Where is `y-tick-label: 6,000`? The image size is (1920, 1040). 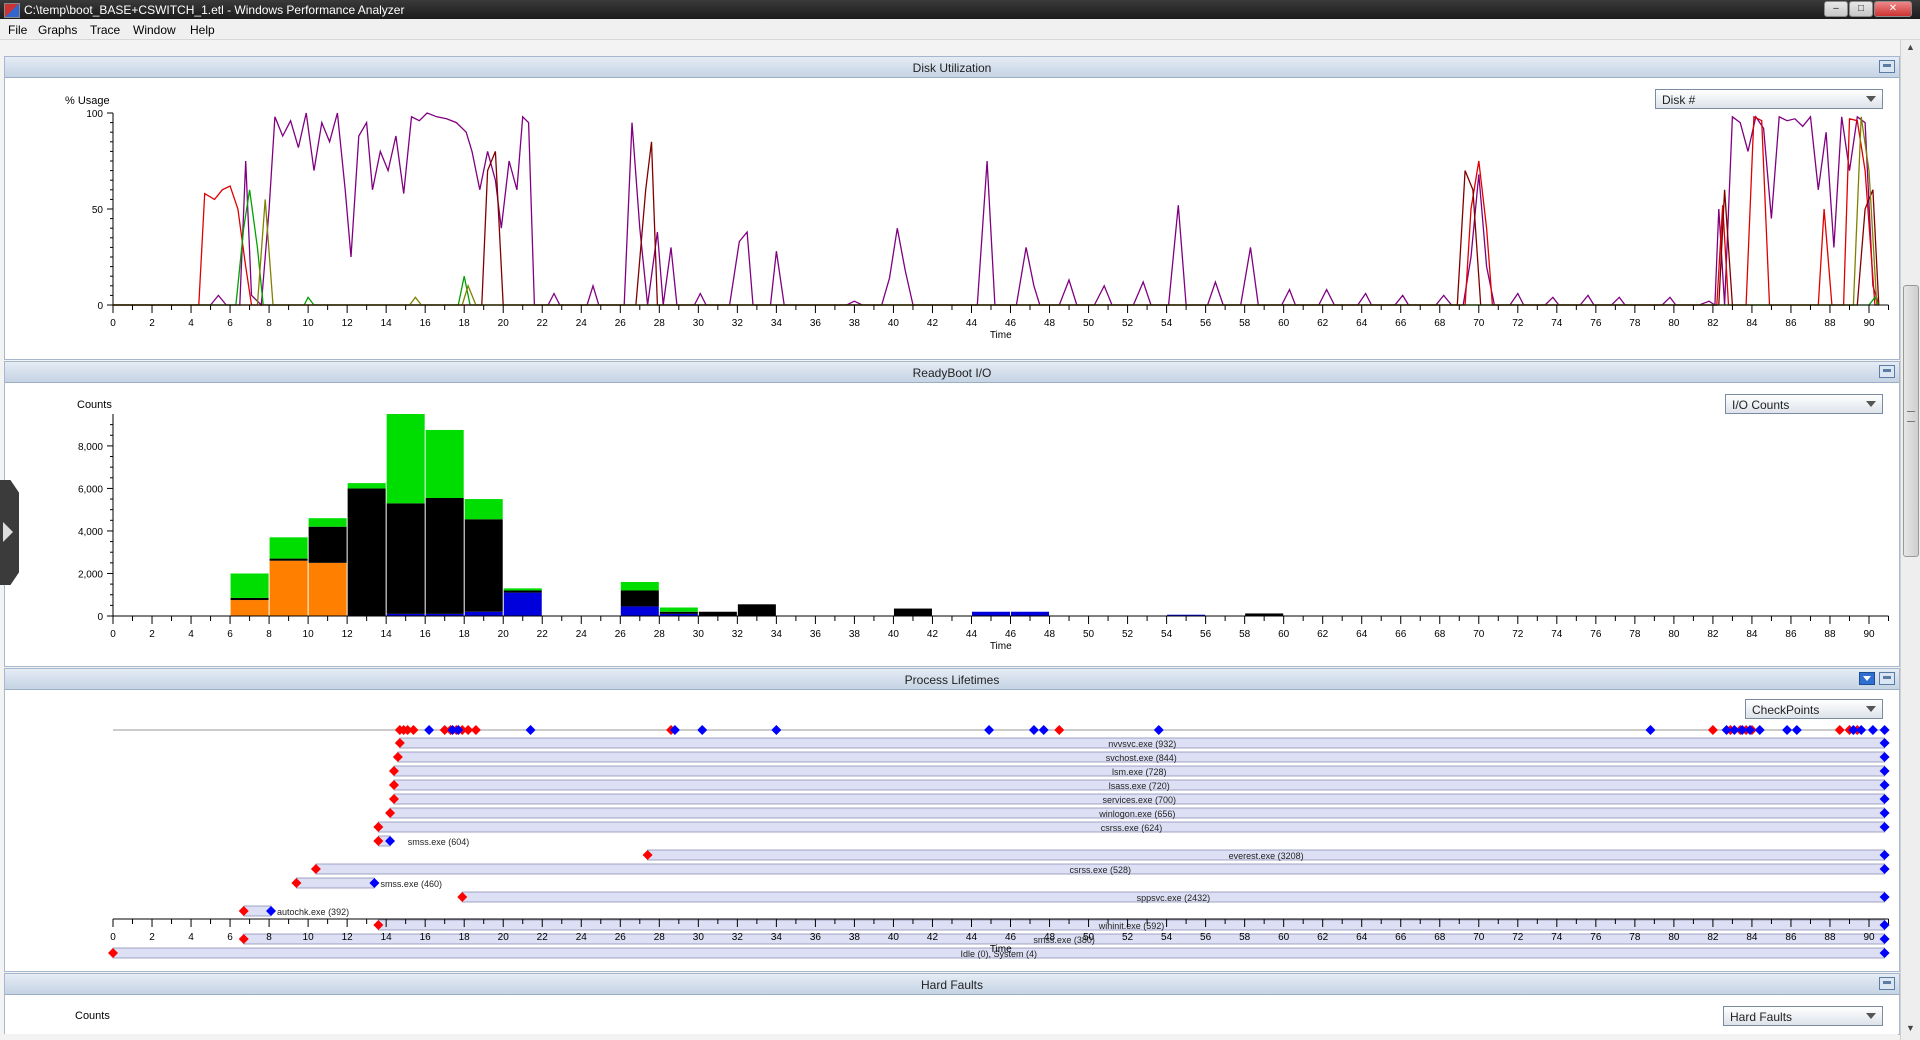
y-tick-label: 6,000 is located at coordinates (90, 489).